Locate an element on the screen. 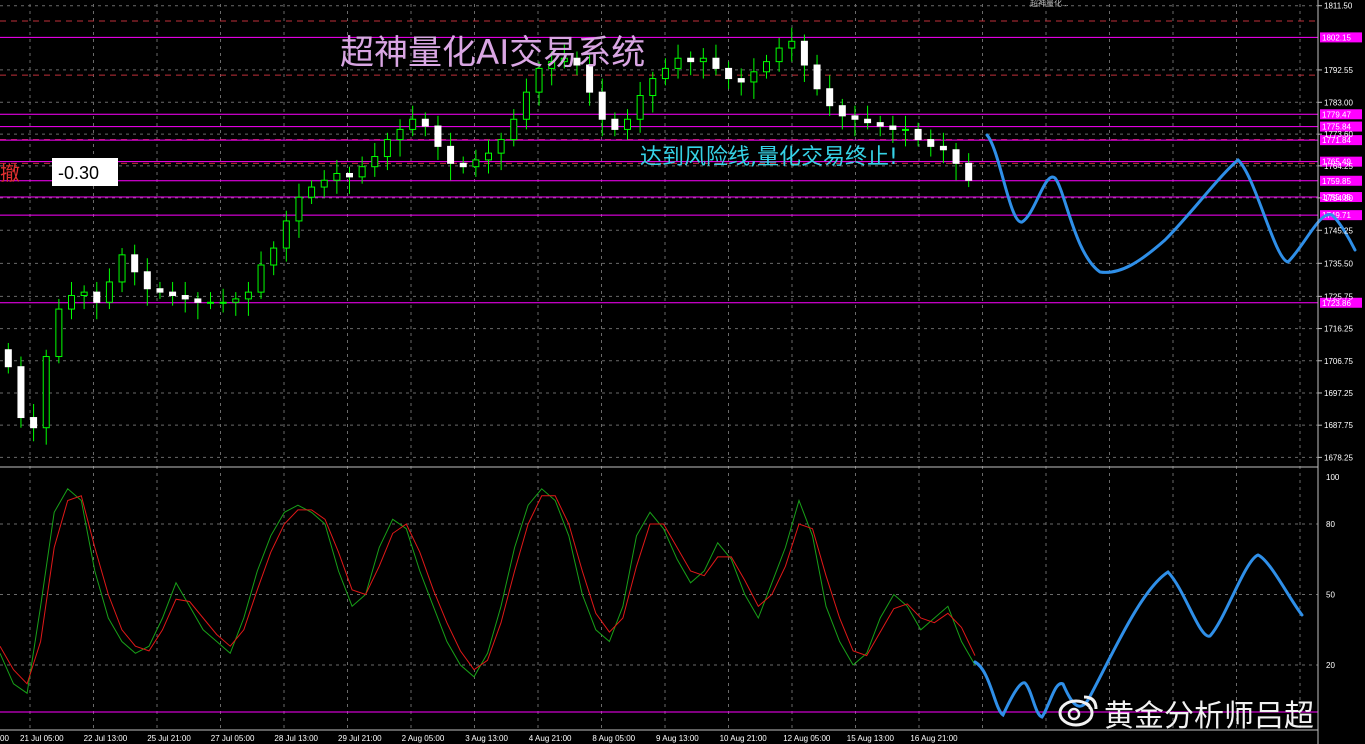 This screenshot has width=1365, height=744. x-tick-label: 3 Aug 13:00 is located at coordinates (486, 738).